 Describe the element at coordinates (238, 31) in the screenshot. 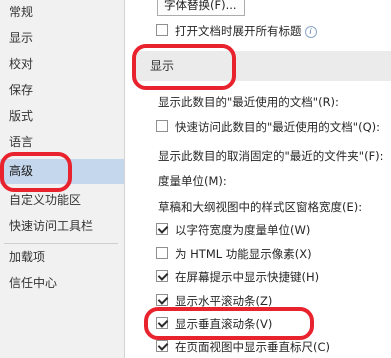

I see `expand-headings-label: 打开文档时展开所有标题` at that location.